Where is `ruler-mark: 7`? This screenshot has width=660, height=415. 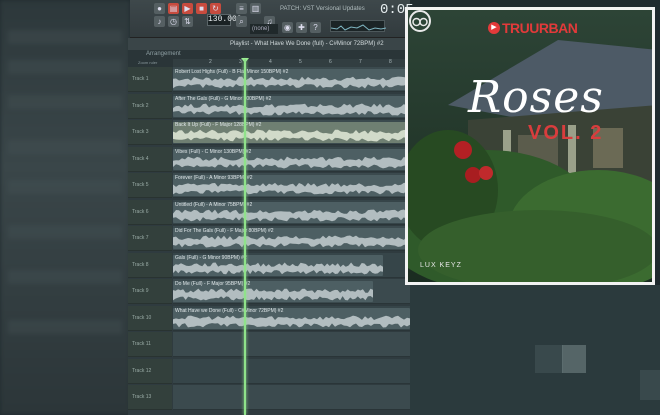
ruler-mark: 7 is located at coordinates (360, 62).